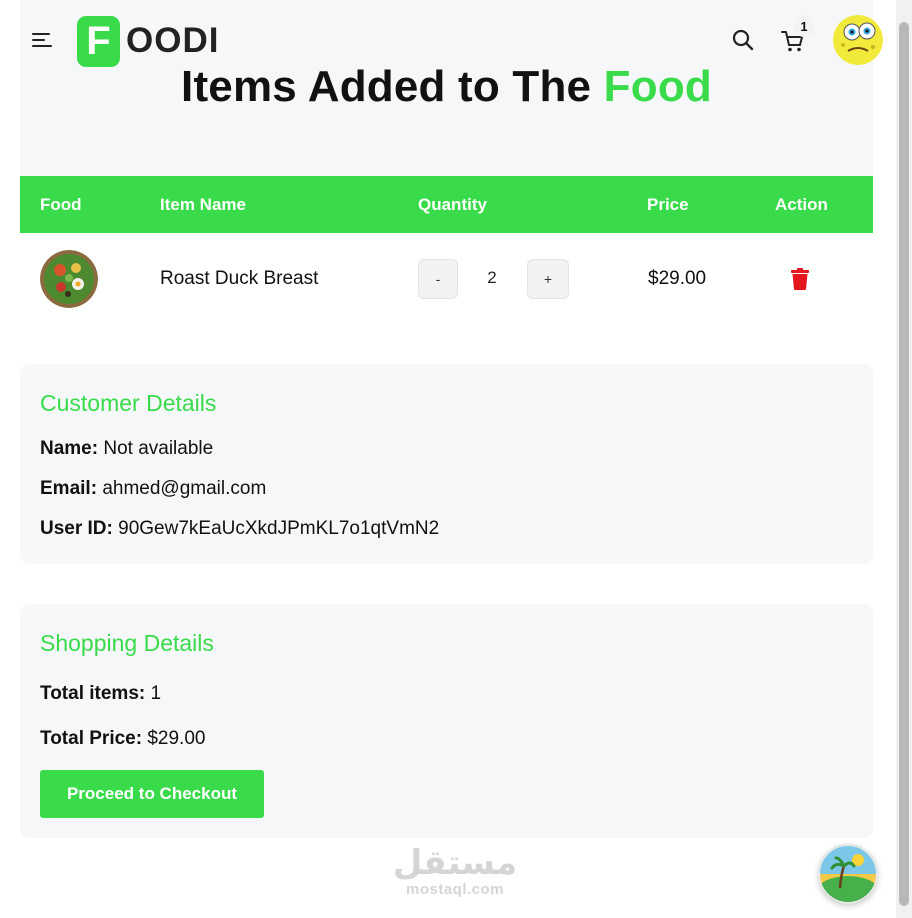 Image resolution: width=912 pixels, height=918 pixels. What do you see at coordinates (492, 277) in the screenshot?
I see `quantity-value: 2` at bounding box center [492, 277].